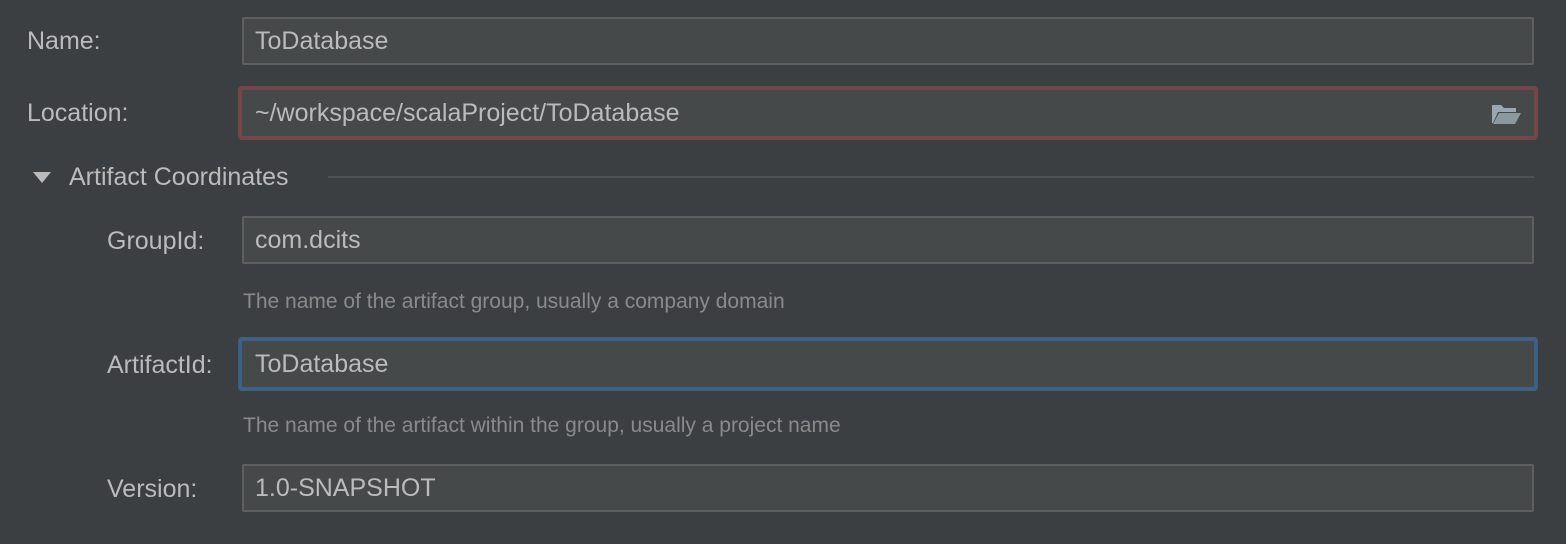  I want to click on artifactid-input, so click(888, 364).